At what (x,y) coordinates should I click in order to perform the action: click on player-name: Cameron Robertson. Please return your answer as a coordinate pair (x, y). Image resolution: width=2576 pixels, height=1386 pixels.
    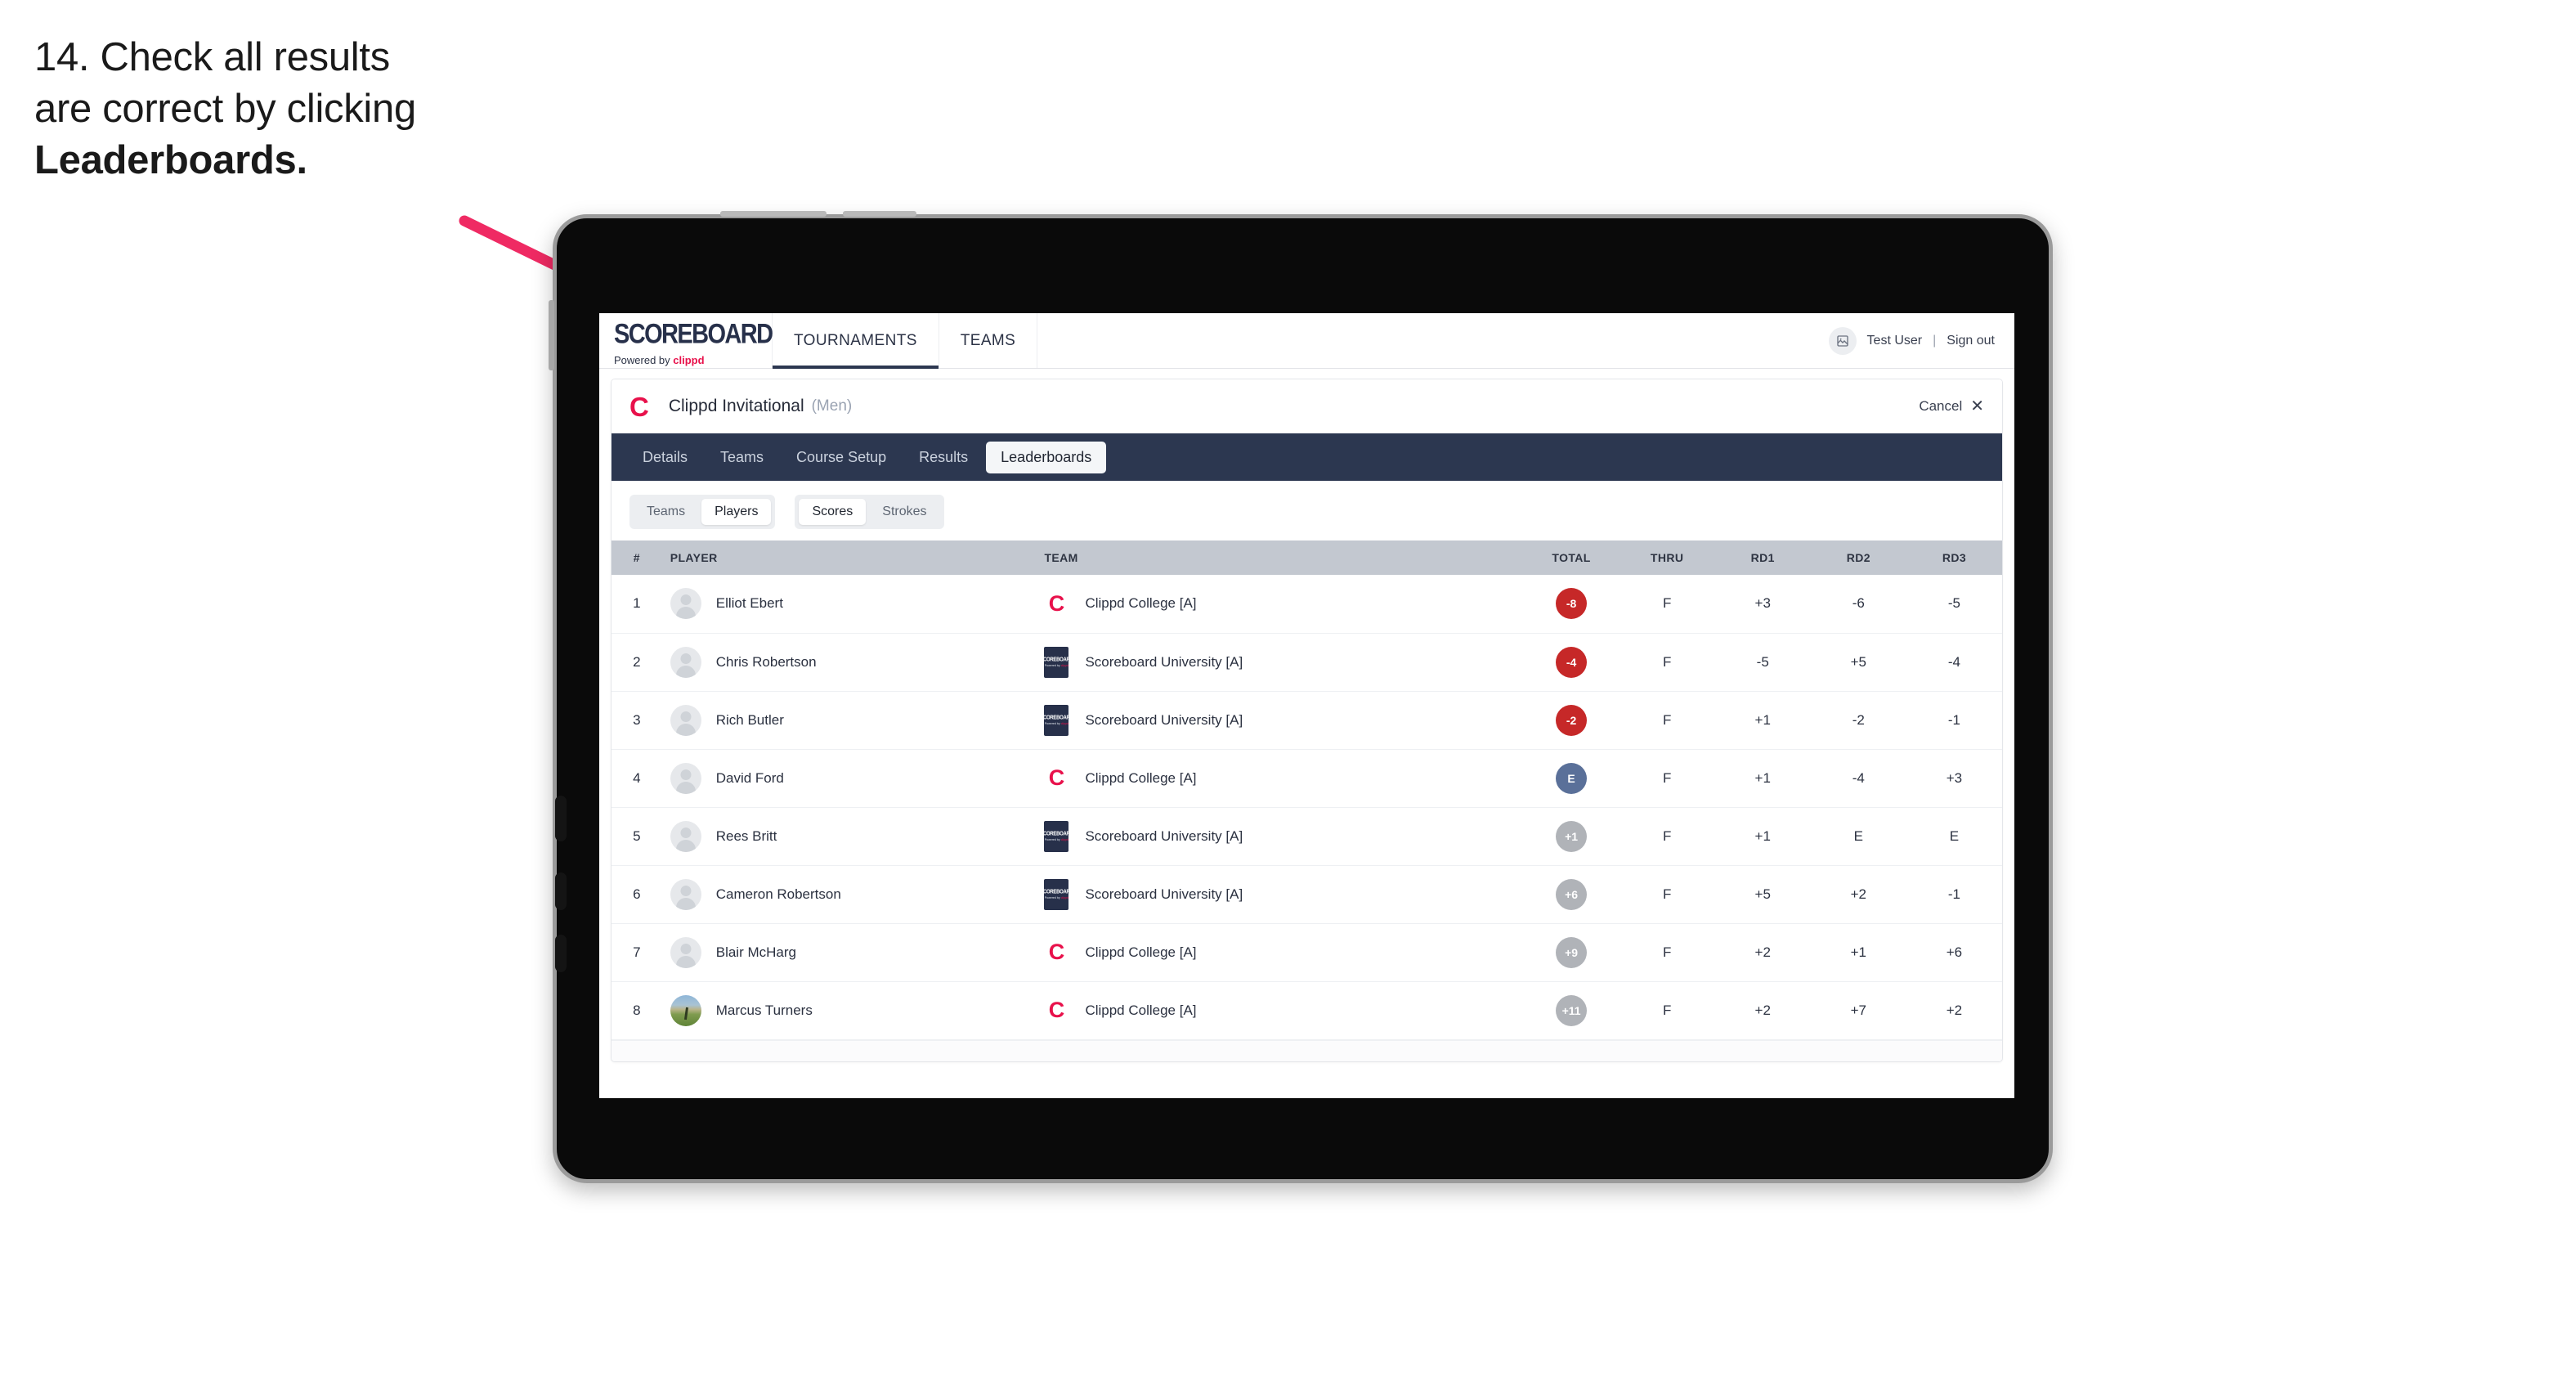
    Looking at the image, I should click on (778, 894).